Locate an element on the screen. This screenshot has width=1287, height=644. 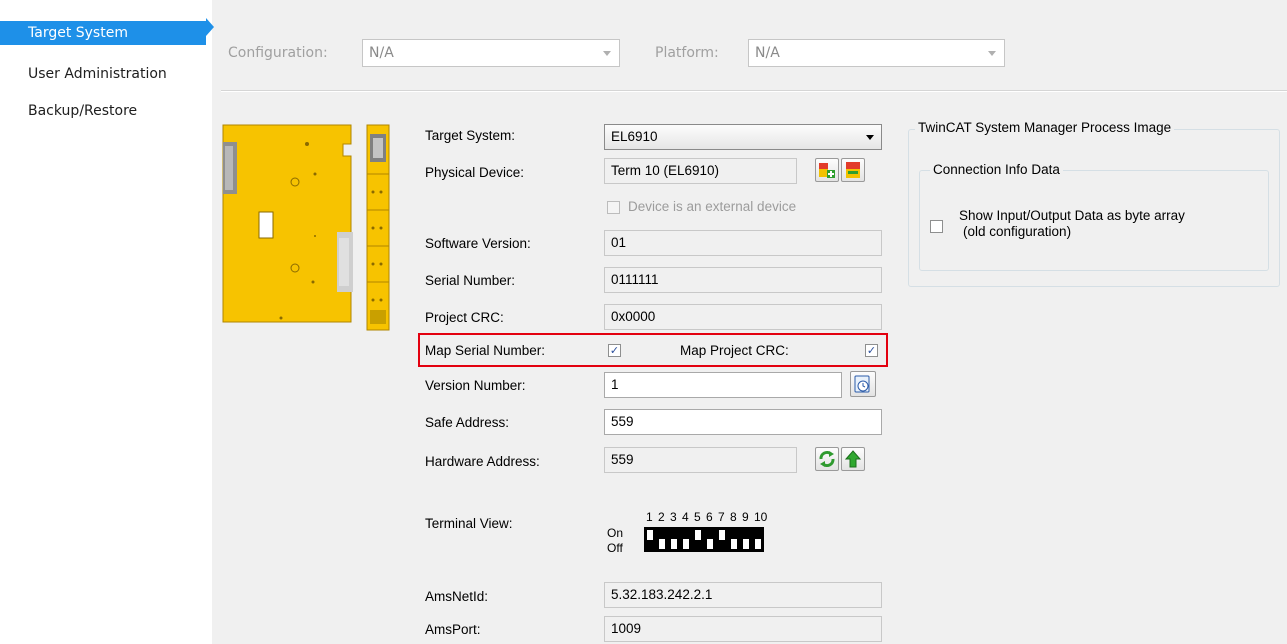
version-number-label: Version Number: is located at coordinates (475, 385).